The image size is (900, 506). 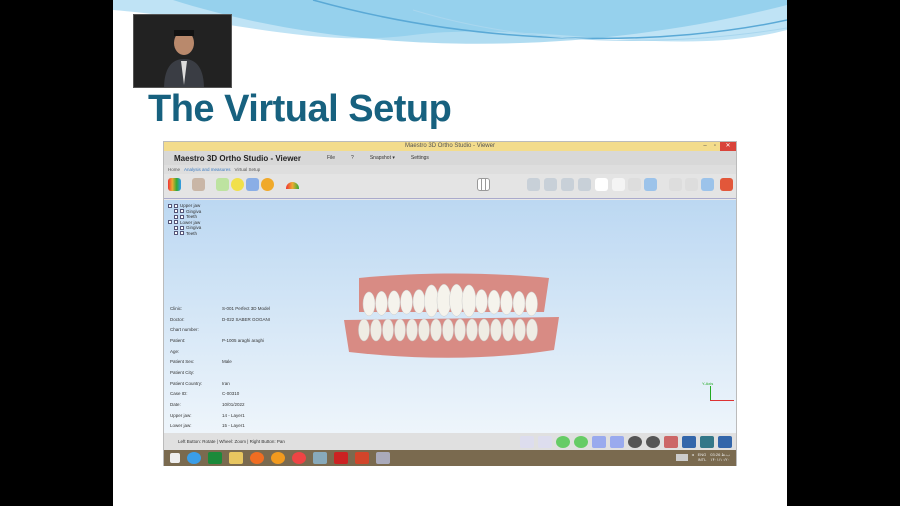 What do you see at coordinates (635, 442) in the screenshot?
I see `sphere-dark-icon` at bounding box center [635, 442].